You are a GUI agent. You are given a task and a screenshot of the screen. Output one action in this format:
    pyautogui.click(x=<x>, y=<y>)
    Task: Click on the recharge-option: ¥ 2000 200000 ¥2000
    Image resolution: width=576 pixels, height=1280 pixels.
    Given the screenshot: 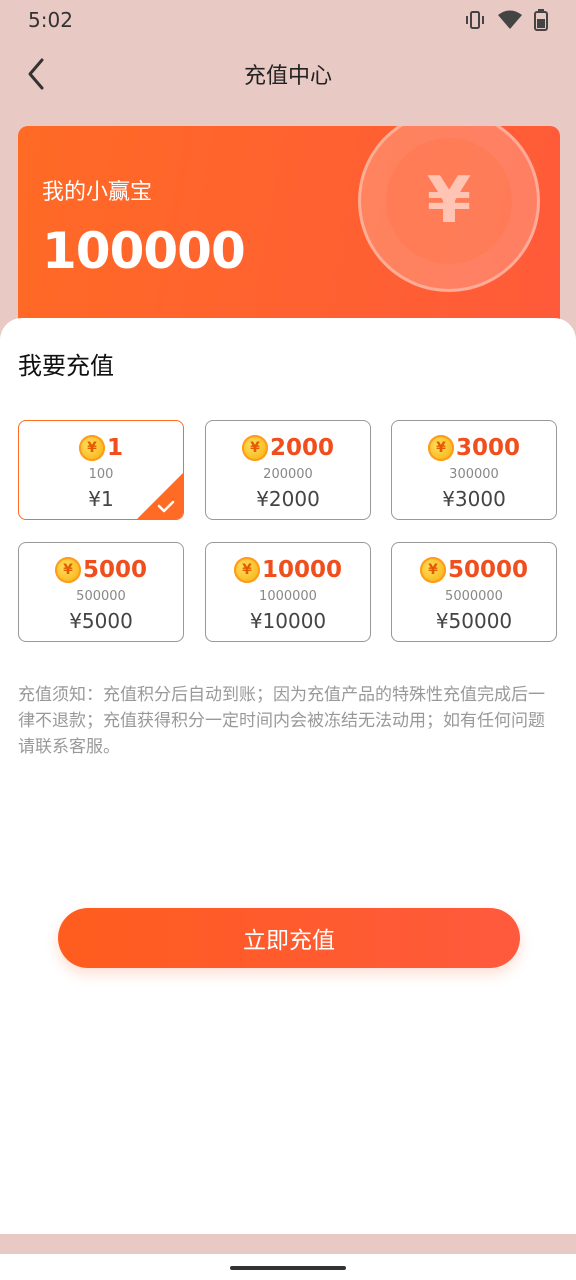 What is the action you would take?
    pyautogui.click(x=288, y=470)
    